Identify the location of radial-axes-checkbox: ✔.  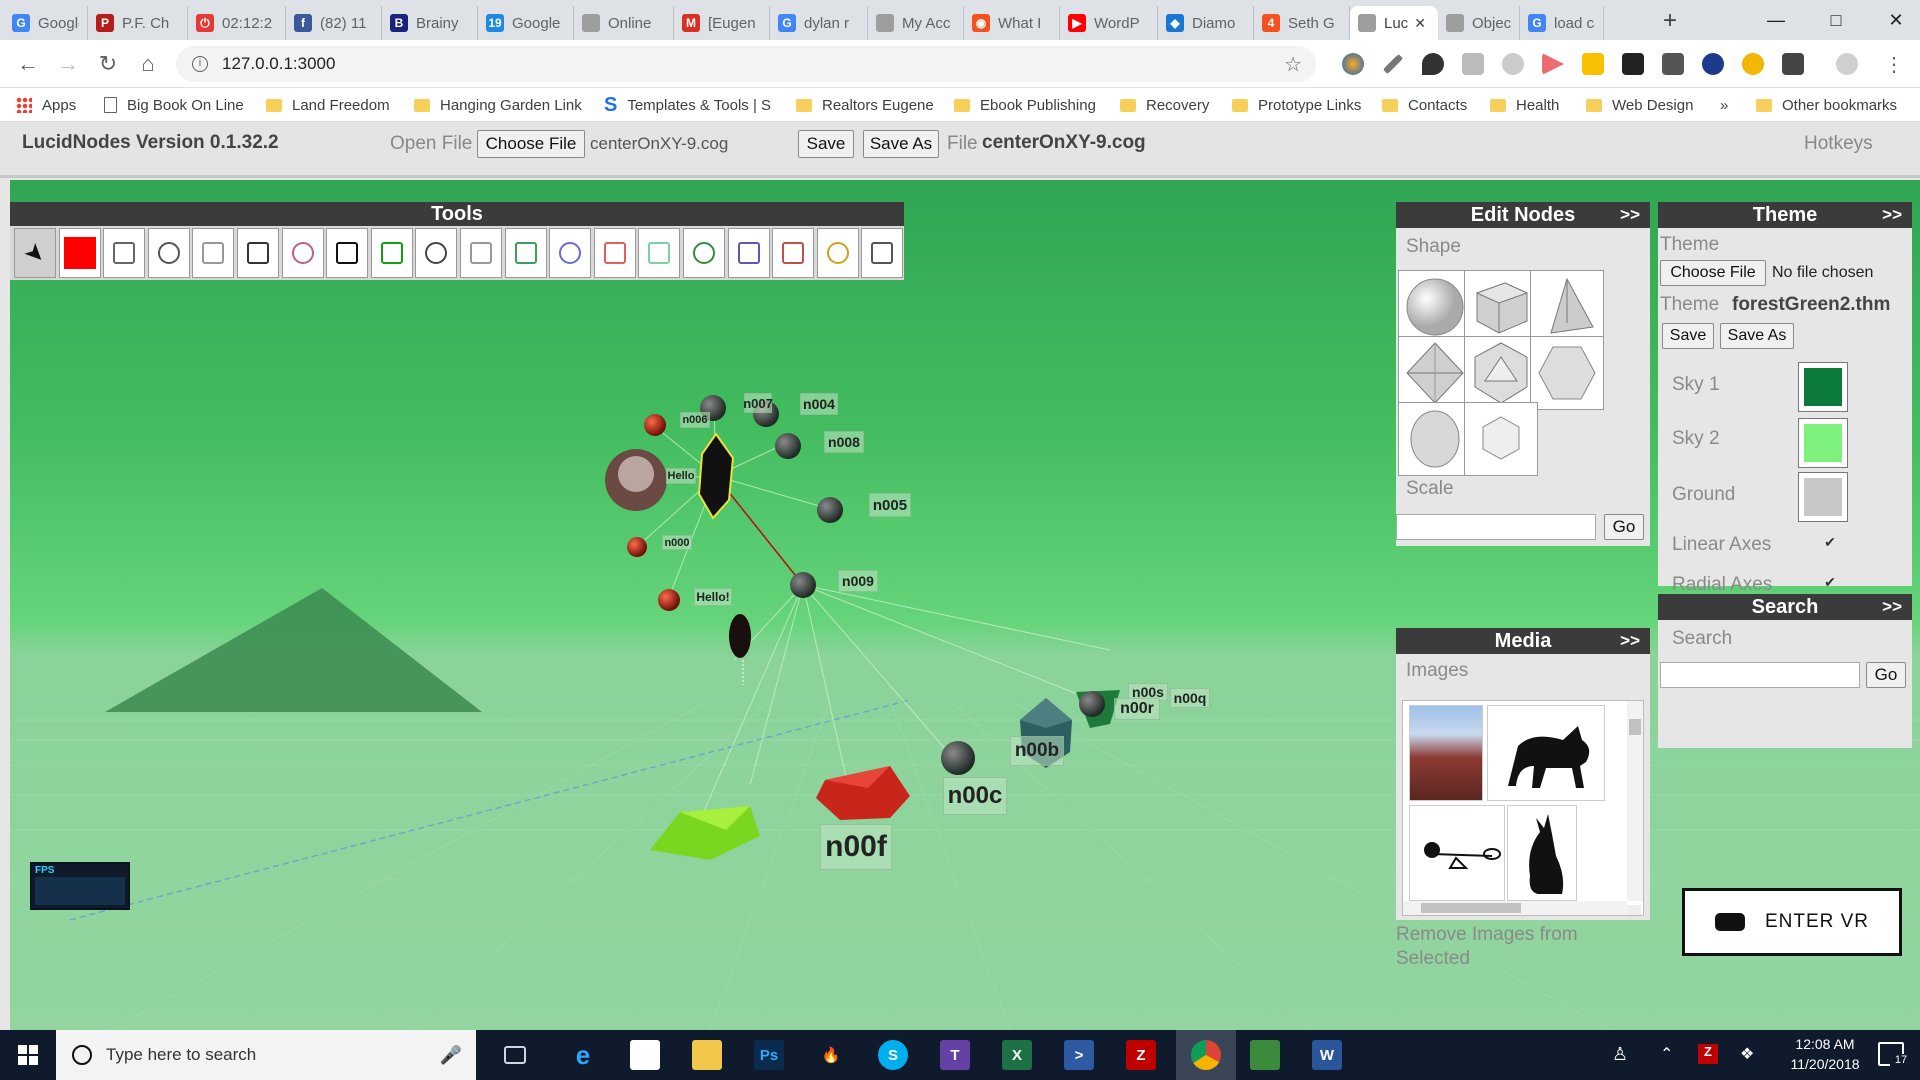
(1830, 582).